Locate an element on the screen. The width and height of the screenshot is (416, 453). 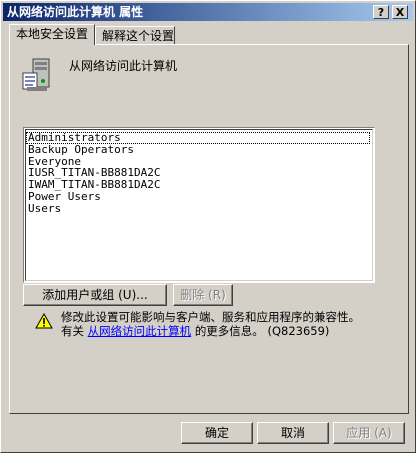
window-title: 从网络访问此计算机 属性 is located at coordinates (75, 12).